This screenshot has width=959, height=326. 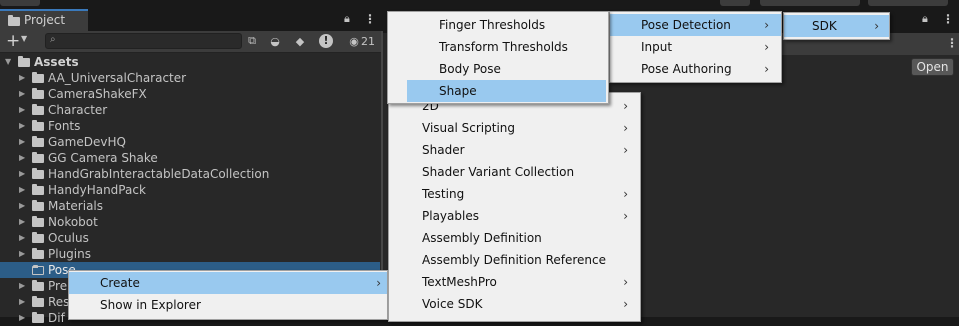 I want to click on tree-item-folder: ▶ Character, so click(x=190, y=110).